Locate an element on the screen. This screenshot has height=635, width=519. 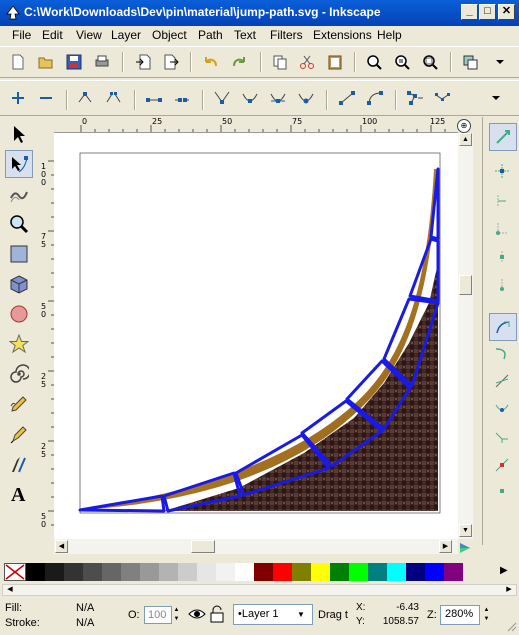
export-icon is located at coordinates (171, 62).